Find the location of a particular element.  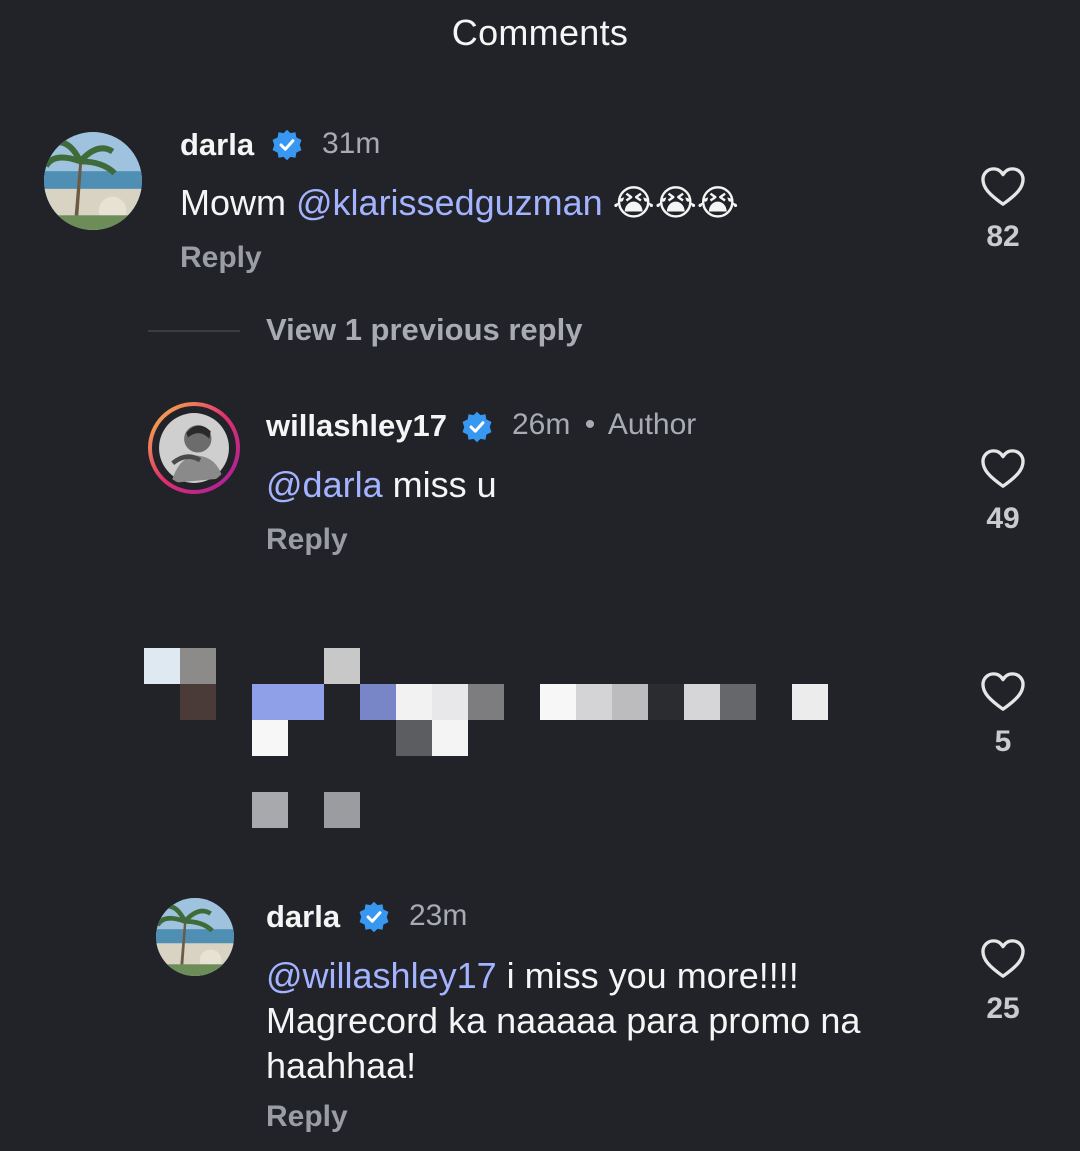

comment-text: Mowm @klarissedguzman 😭😭😭 is located at coordinates (459, 202).